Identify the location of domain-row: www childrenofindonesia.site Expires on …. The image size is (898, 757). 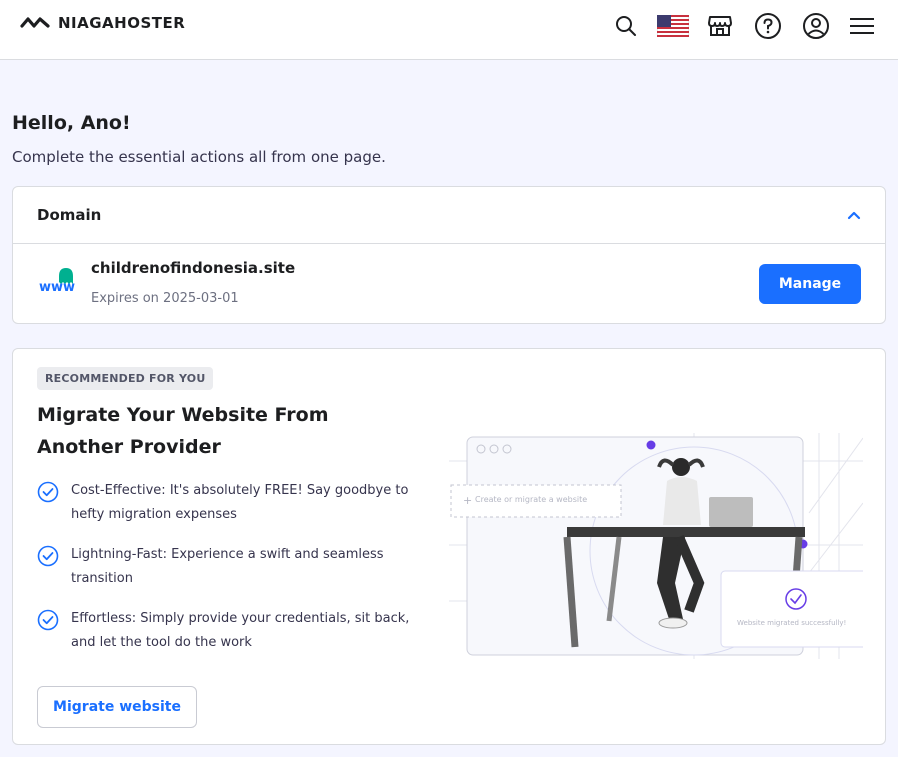
(449, 284).